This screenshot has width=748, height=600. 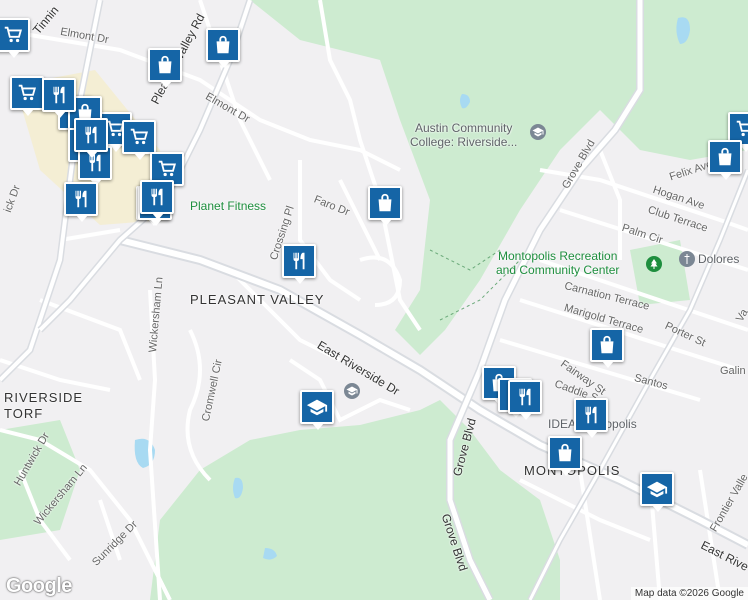 I want to click on label-pleasant-valley: PLEASANT VALLEY, so click(x=257, y=299).